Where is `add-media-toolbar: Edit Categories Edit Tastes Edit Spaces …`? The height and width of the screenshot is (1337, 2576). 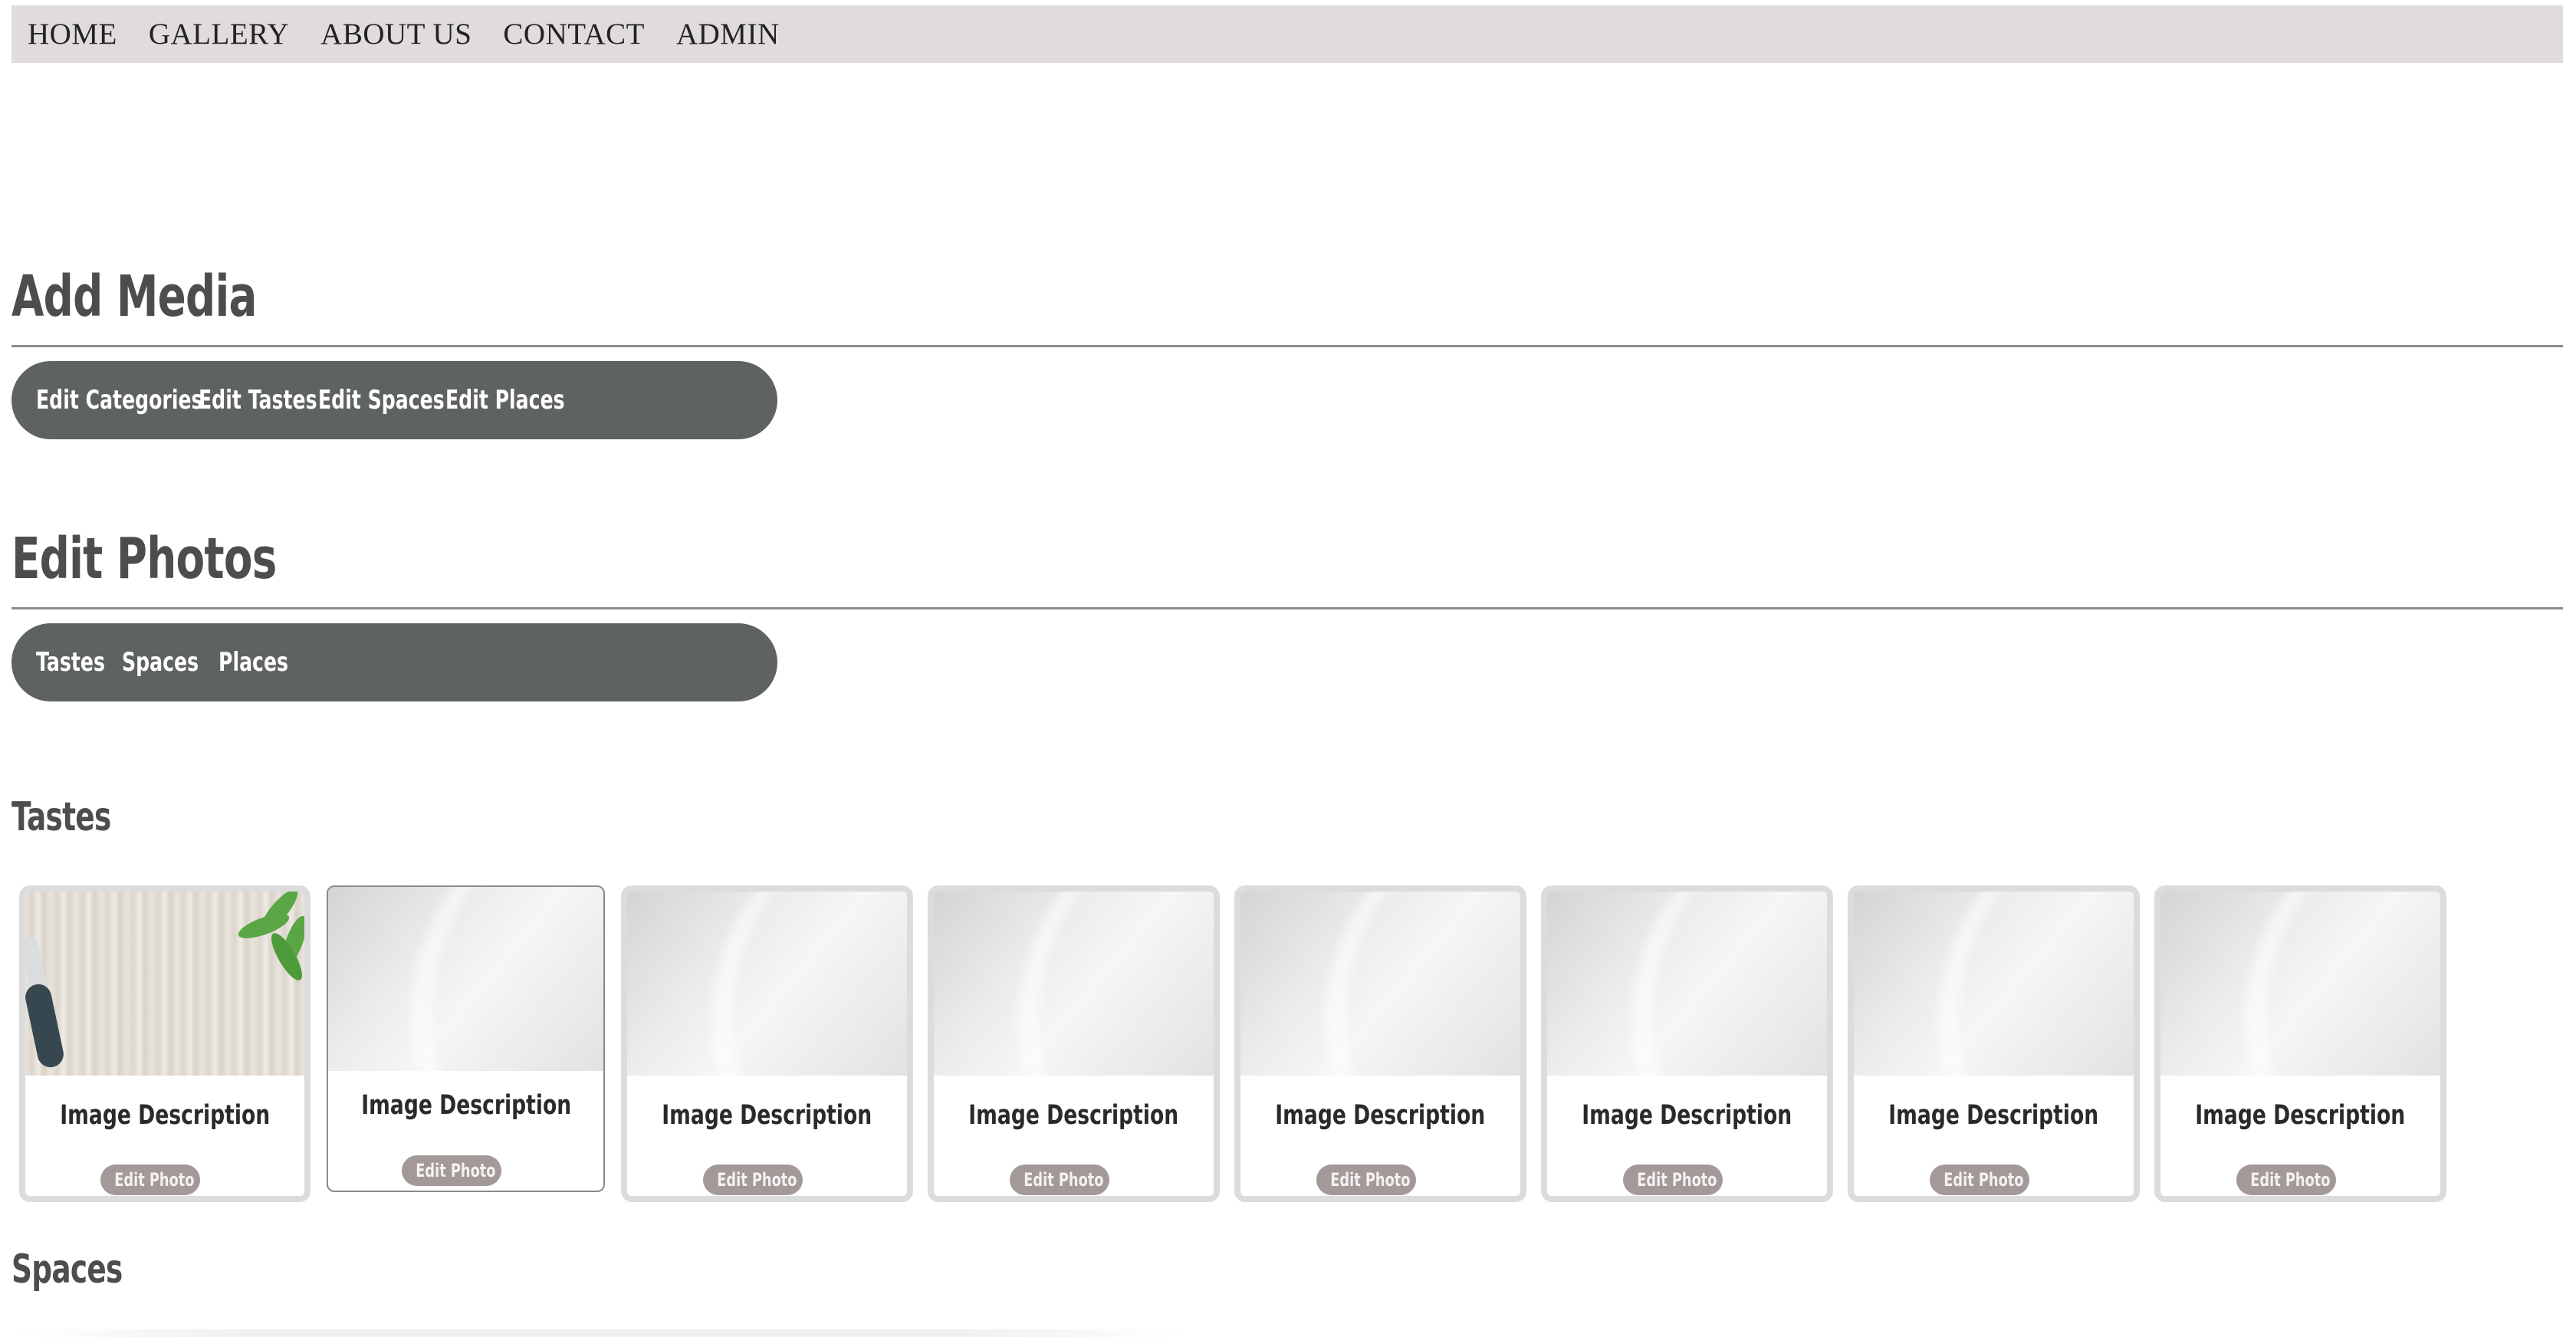 add-media-toolbar: Edit Categories Edit Tastes Edit Spaces … is located at coordinates (395, 400).